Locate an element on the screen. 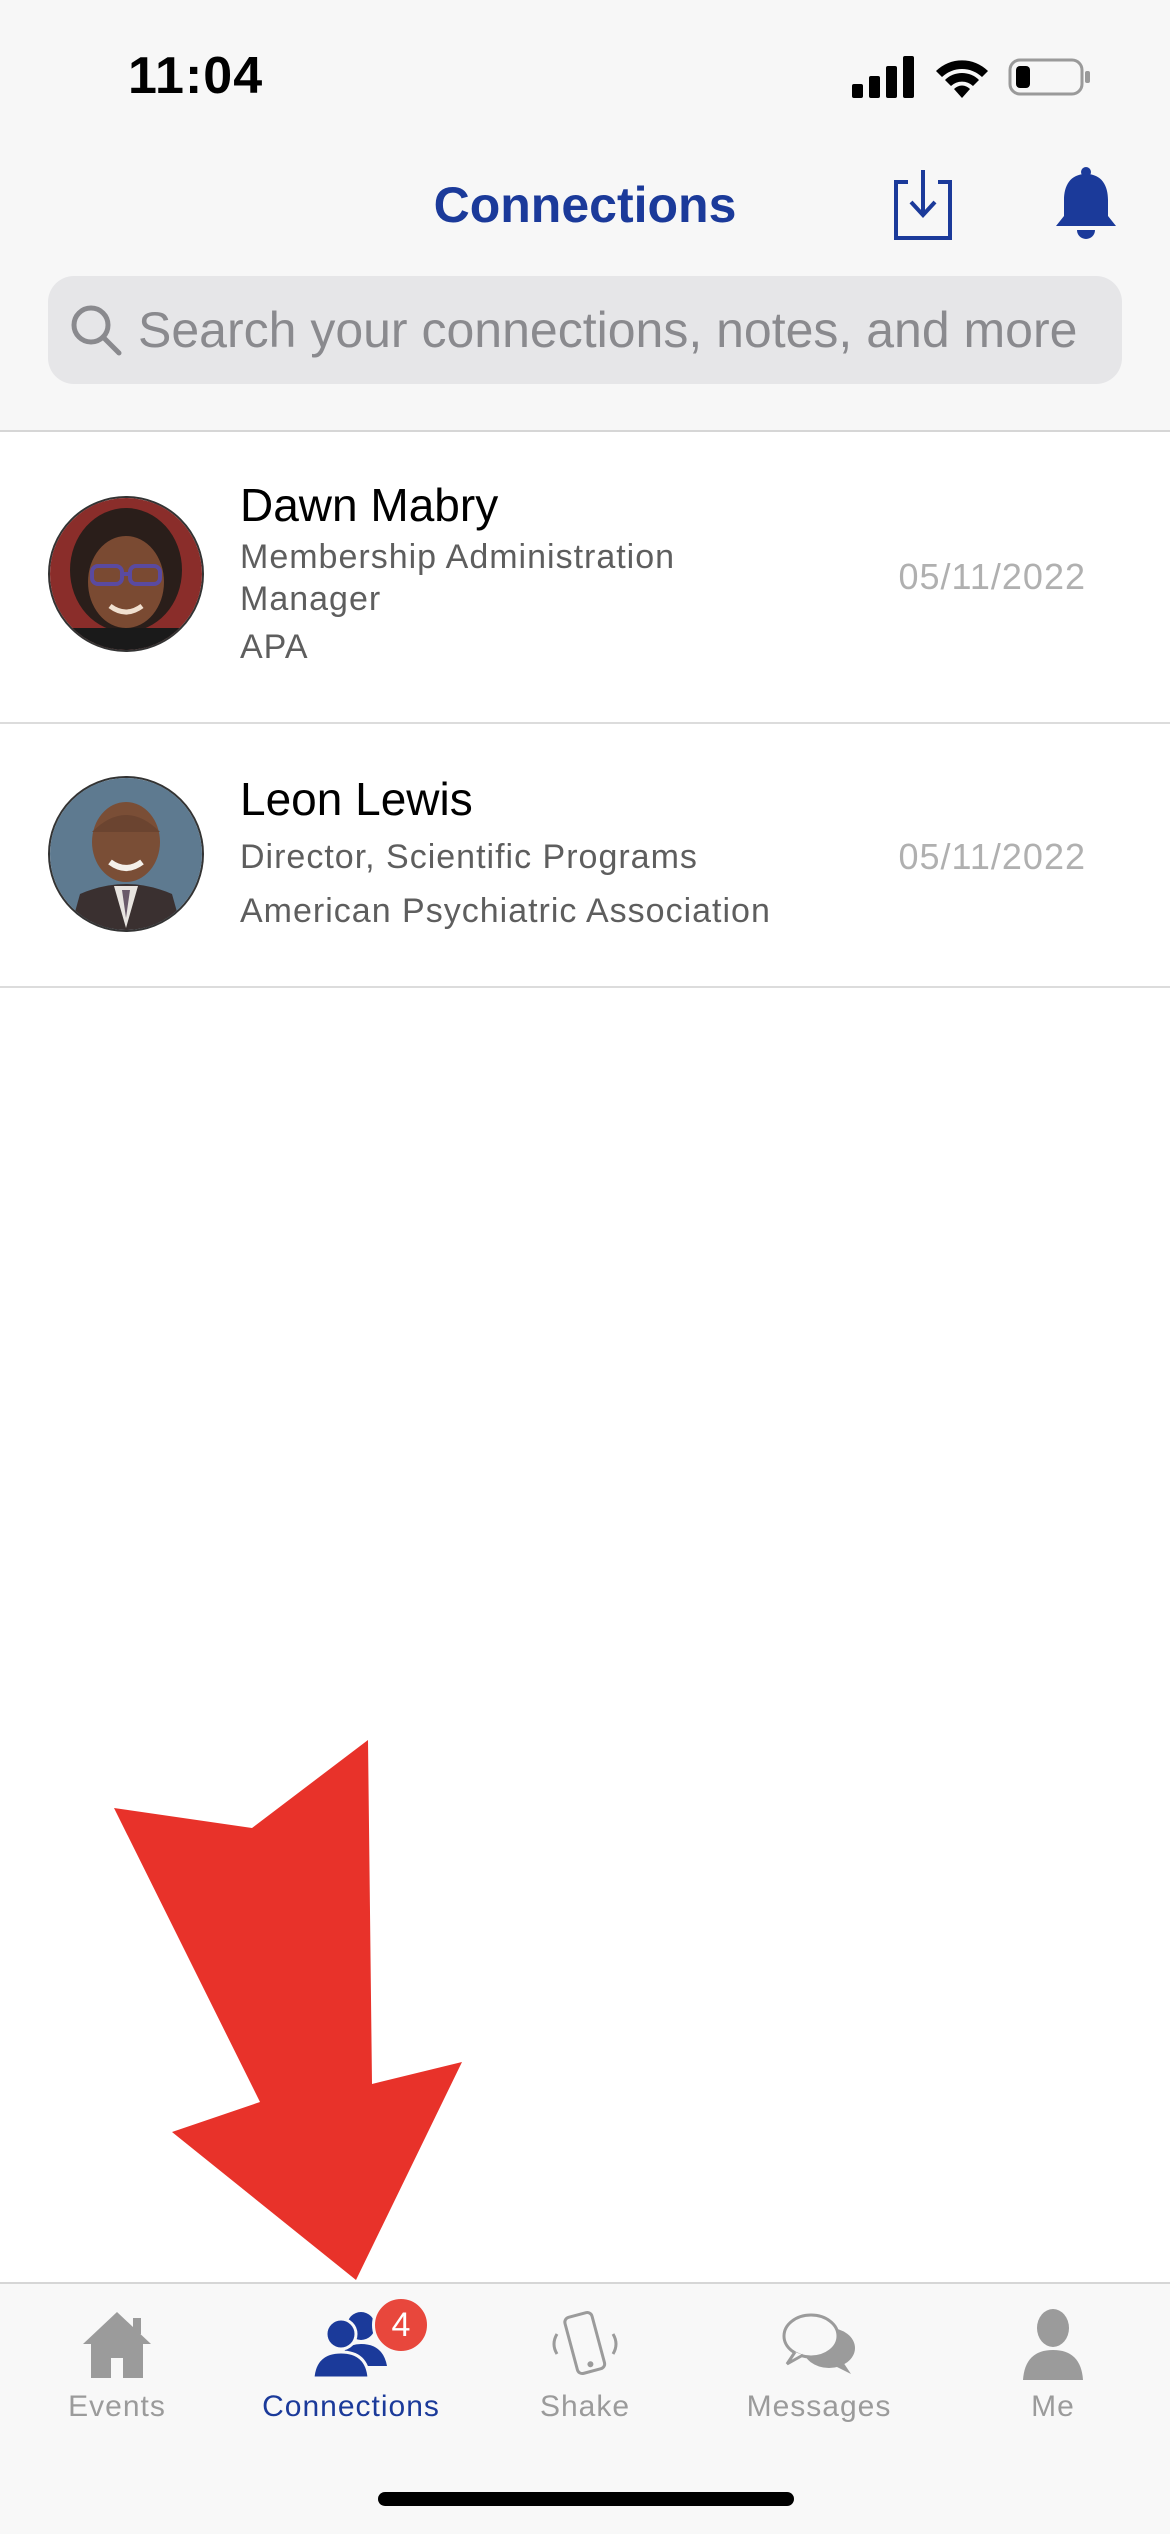 The height and width of the screenshot is (2534, 1170). tab-messages: Messages is located at coordinates (819, 2364).